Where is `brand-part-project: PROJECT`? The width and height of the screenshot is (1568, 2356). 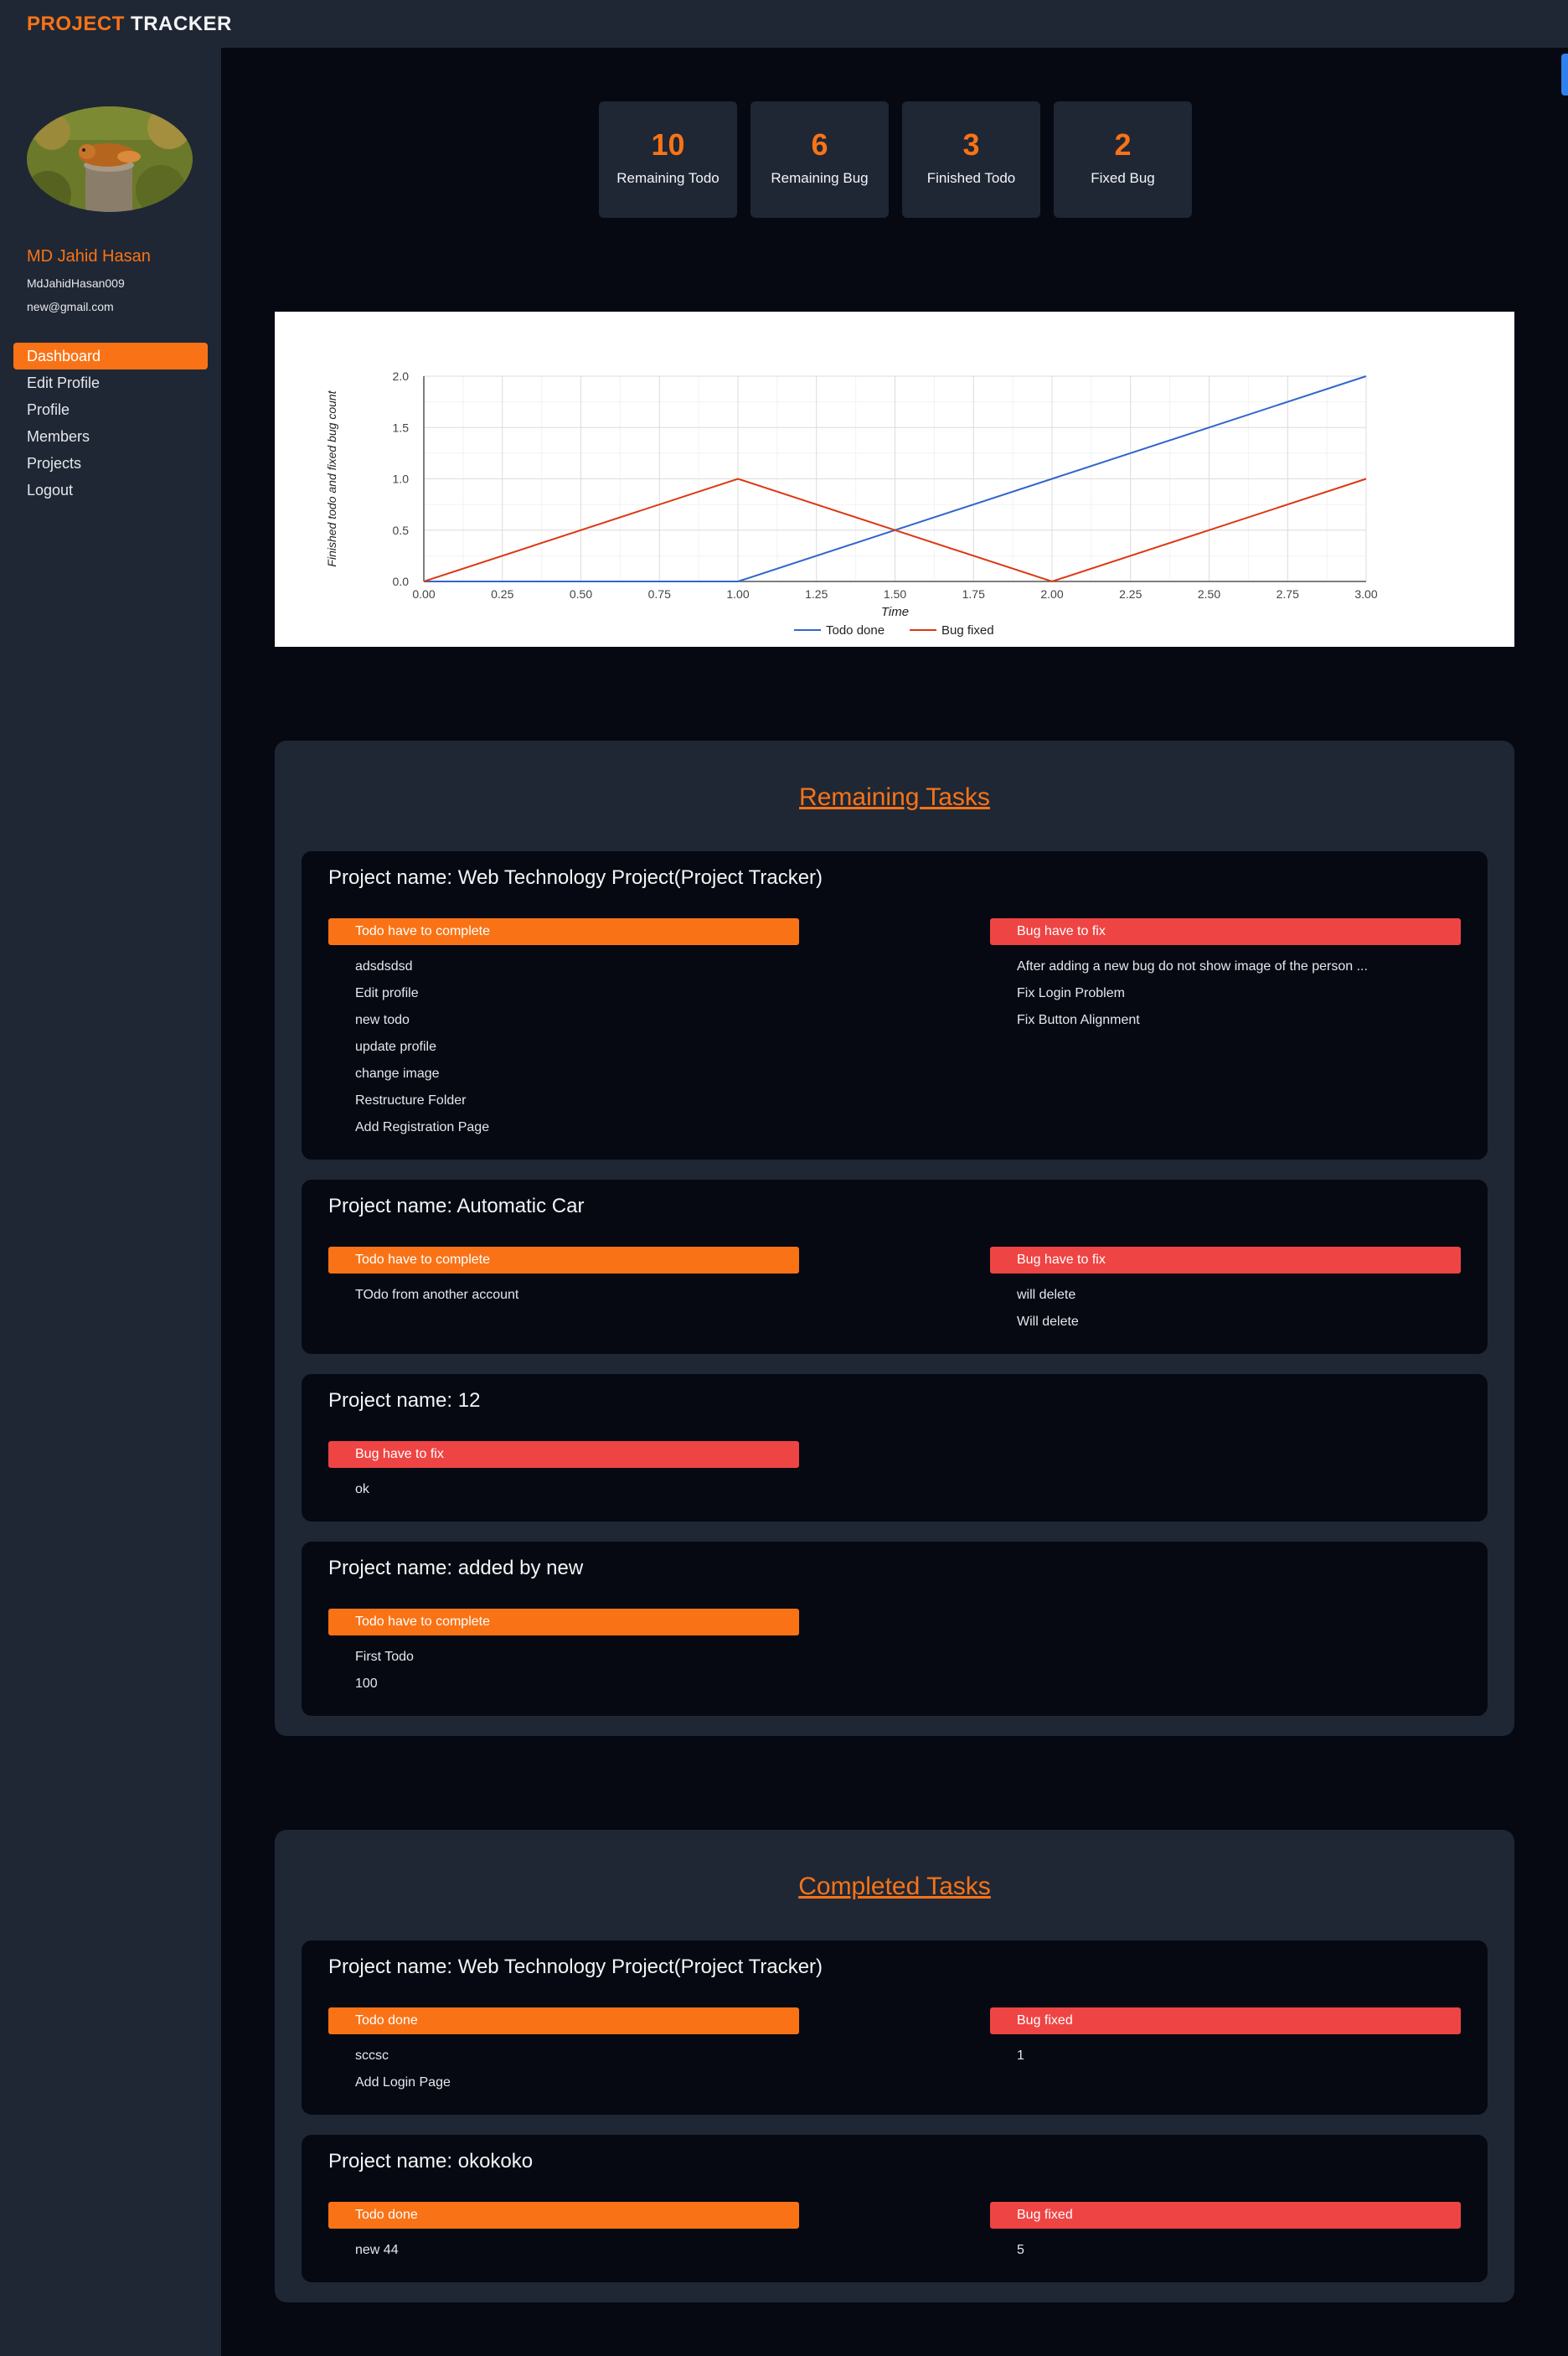
brand-part-project: PROJECT is located at coordinates (76, 24).